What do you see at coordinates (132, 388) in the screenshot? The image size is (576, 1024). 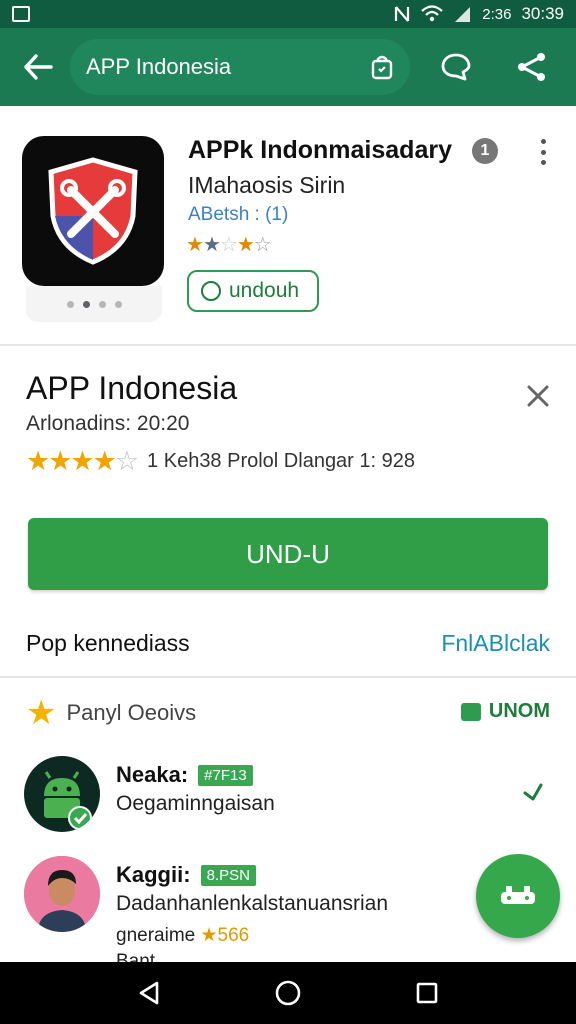 I see `page-title: APP Indonesia` at bounding box center [132, 388].